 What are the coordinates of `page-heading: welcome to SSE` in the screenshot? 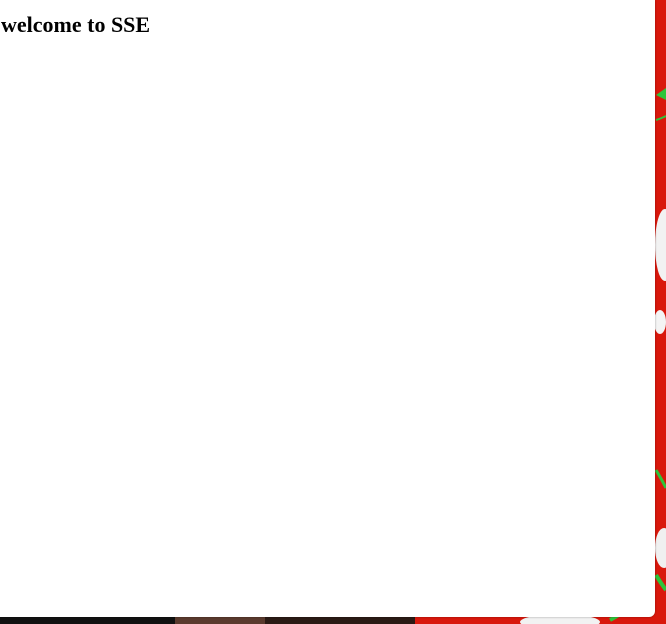 It's located at (76, 24).